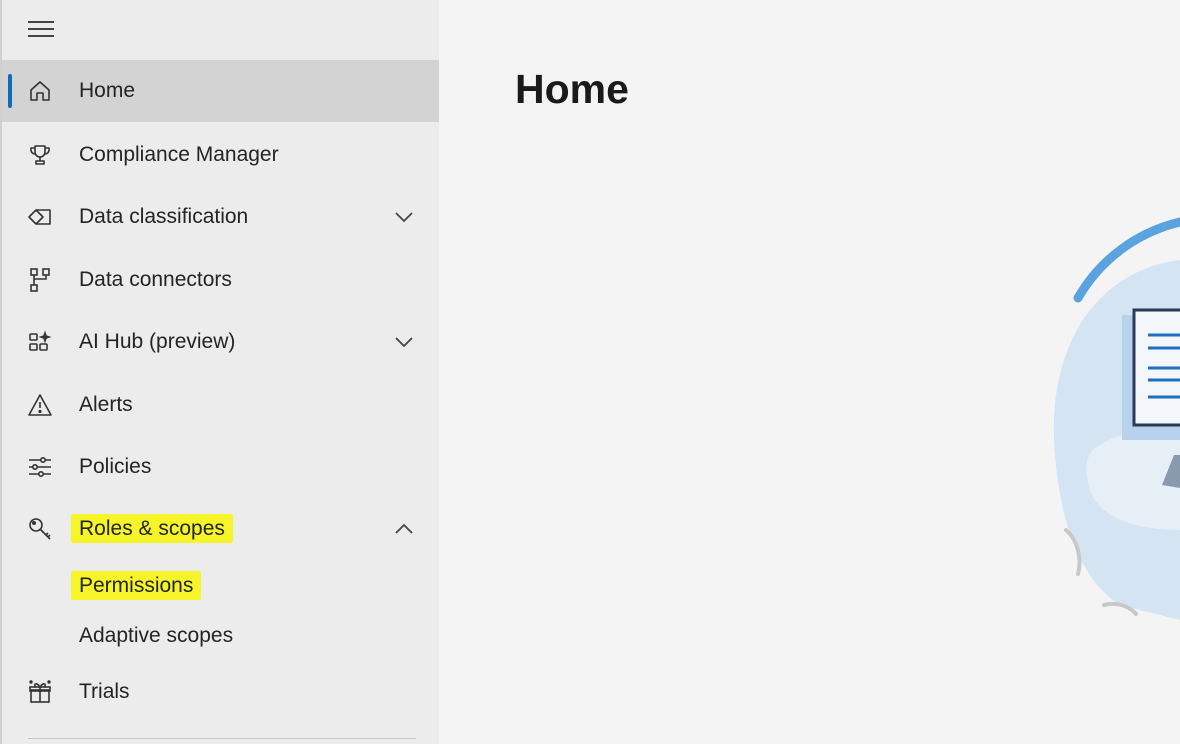 The width and height of the screenshot is (1180, 744). What do you see at coordinates (155, 279) in the screenshot?
I see `sidebar-item-label: Data connectors` at bounding box center [155, 279].